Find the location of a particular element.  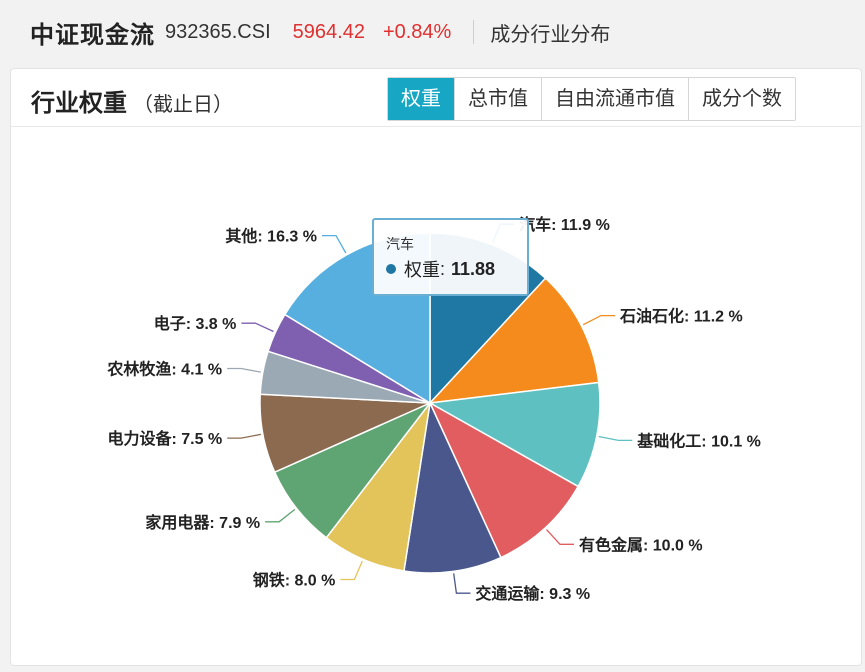

tooltip-row: 权重: 11.88 is located at coordinates (456, 269).